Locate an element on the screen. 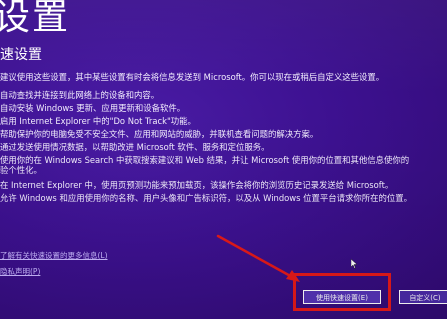 The height and width of the screenshot is (319, 447). customize-button: 自定义(C) is located at coordinates (423, 297).